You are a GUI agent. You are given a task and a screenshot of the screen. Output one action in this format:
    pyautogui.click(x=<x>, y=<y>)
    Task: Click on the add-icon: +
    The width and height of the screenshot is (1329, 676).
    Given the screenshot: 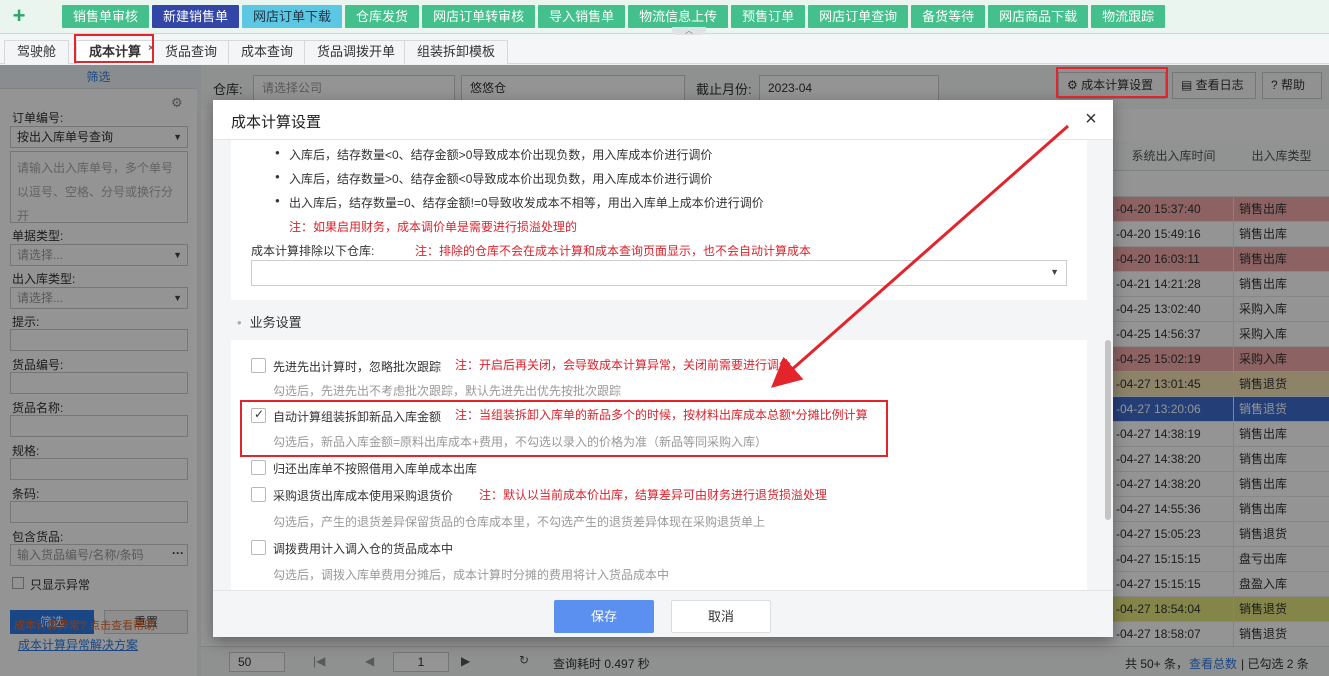 What is the action you would take?
    pyautogui.click(x=19, y=16)
    